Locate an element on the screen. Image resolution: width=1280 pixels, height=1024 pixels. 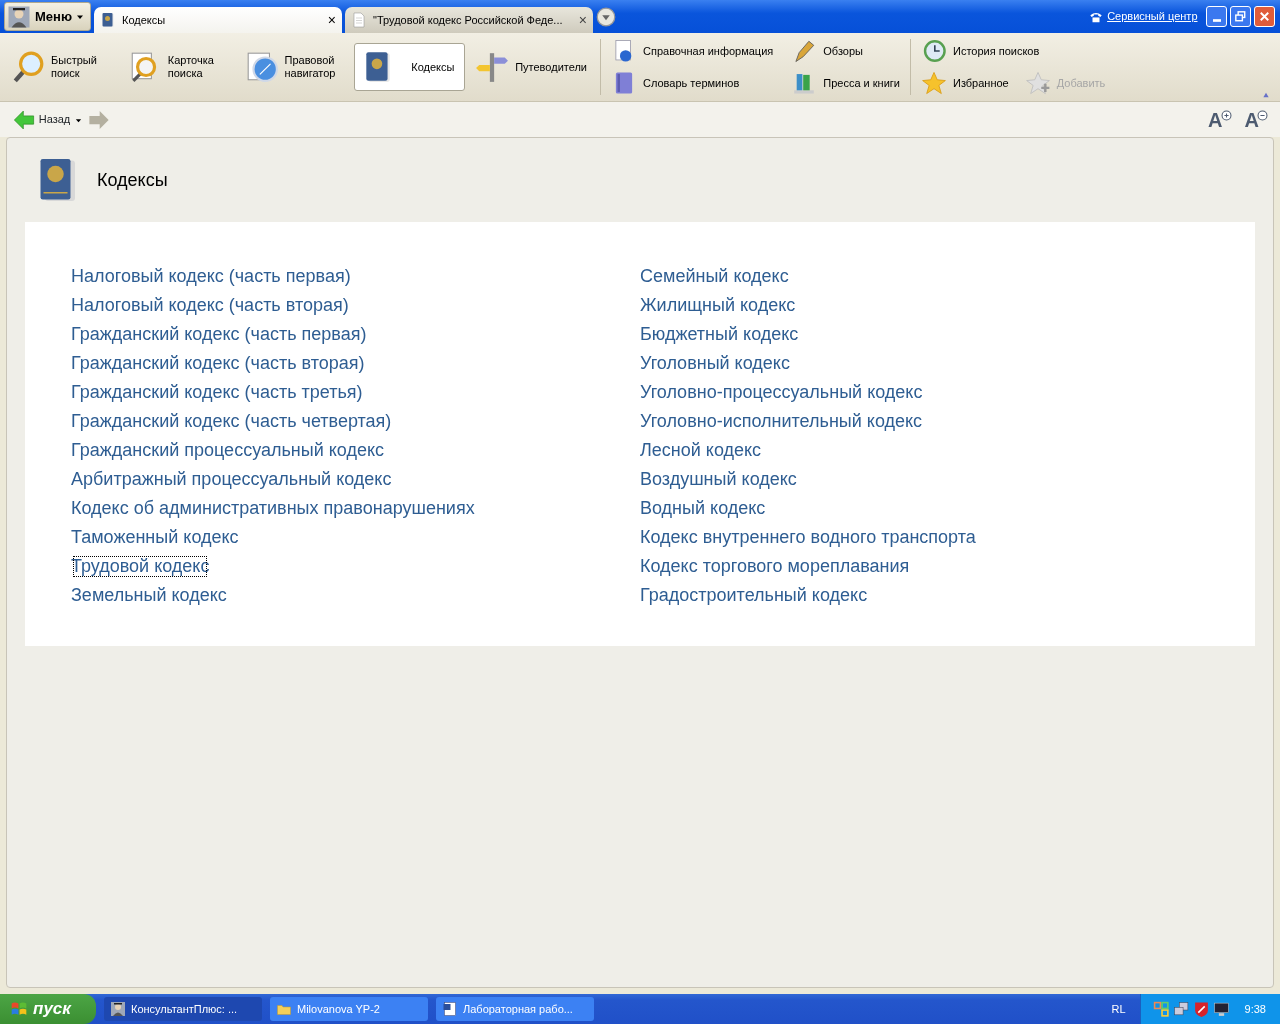
monitor-icon is located at coordinates (1221, 1009).